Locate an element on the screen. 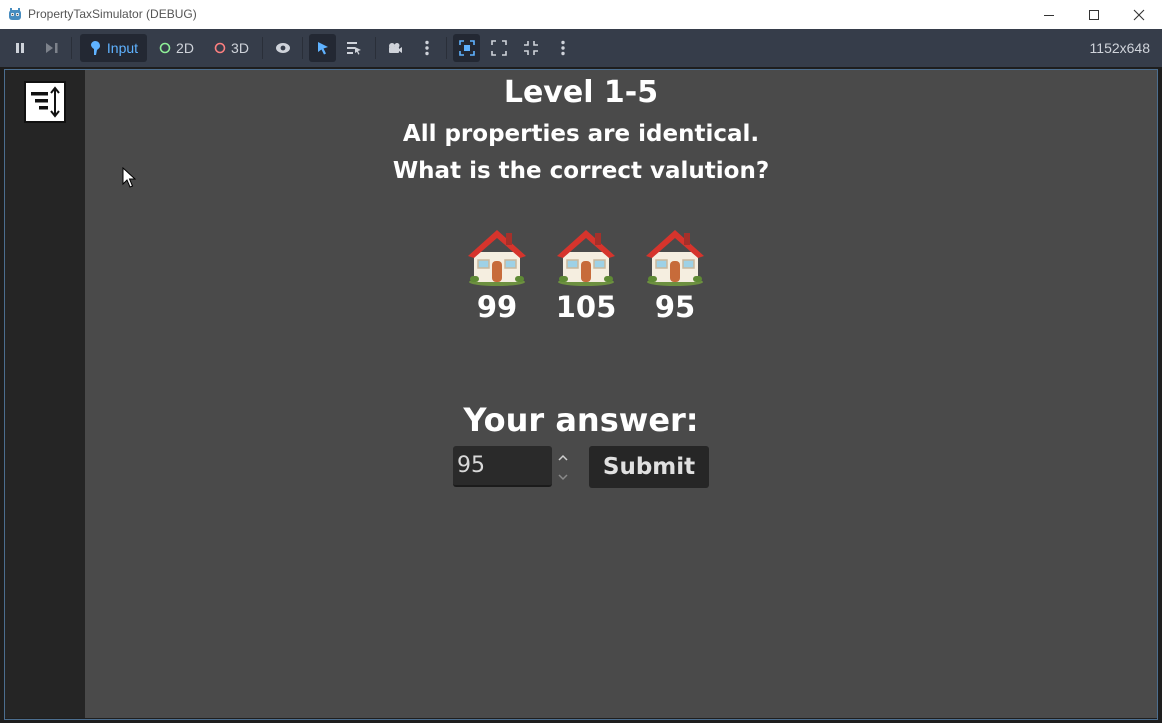  minimize-button is located at coordinates (1049, 14).